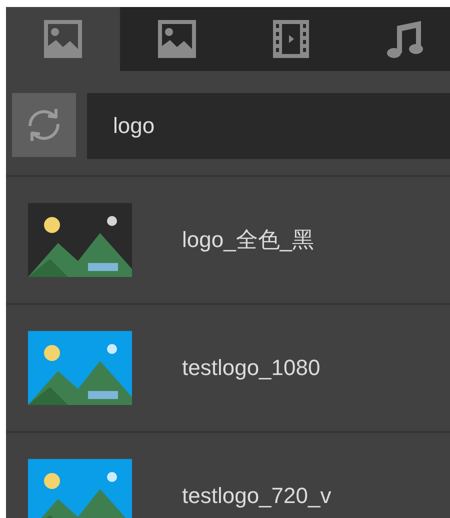 This screenshot has height=518, width=450. Describe the element at coordinates (268, 126) in the screenshot. I see `search-field: logo` at that location.